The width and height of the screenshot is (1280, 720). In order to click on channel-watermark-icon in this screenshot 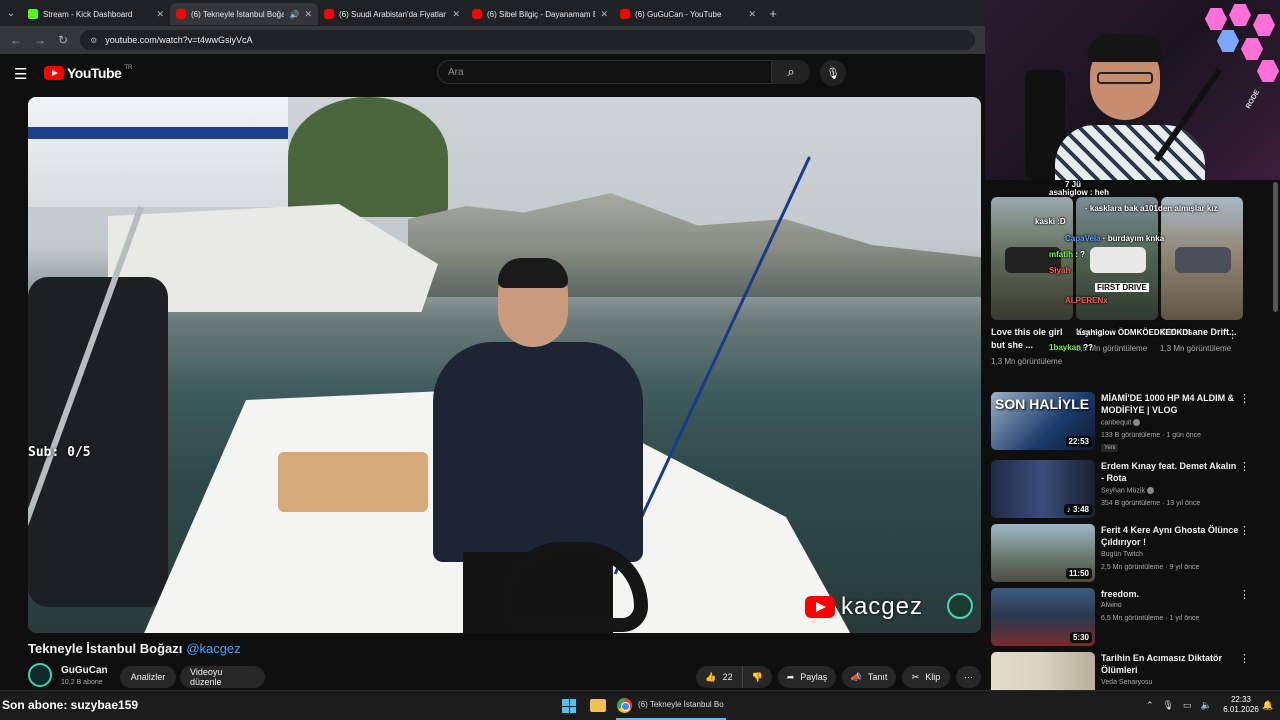, I will do `click(960, 606)`.